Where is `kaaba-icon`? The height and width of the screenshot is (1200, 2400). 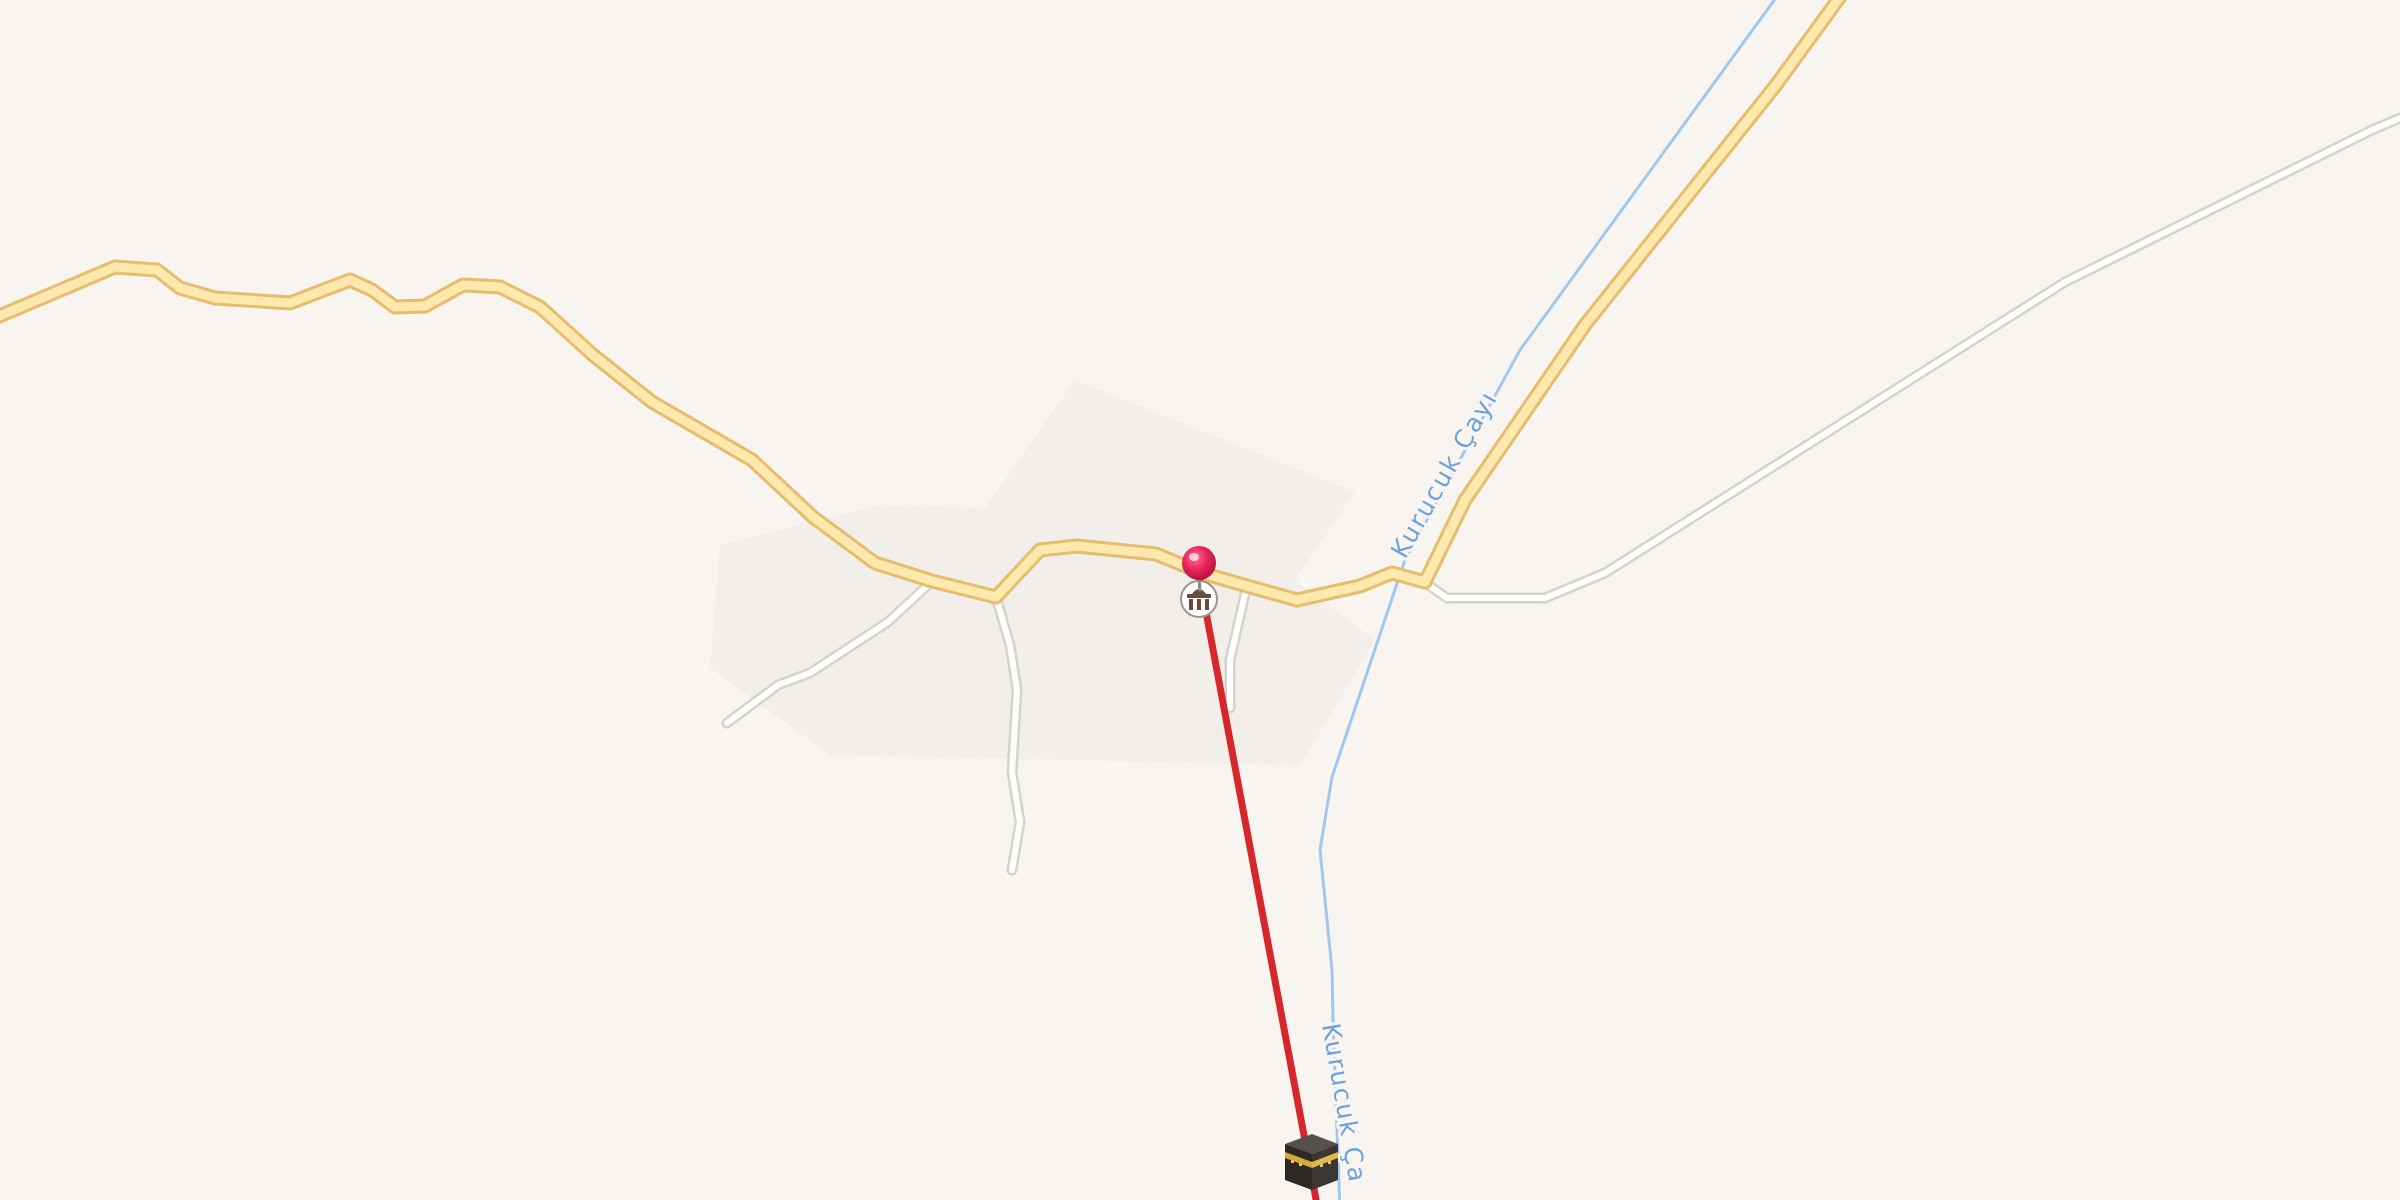 kaaba-icon is located at coordinates (1311, 1162).